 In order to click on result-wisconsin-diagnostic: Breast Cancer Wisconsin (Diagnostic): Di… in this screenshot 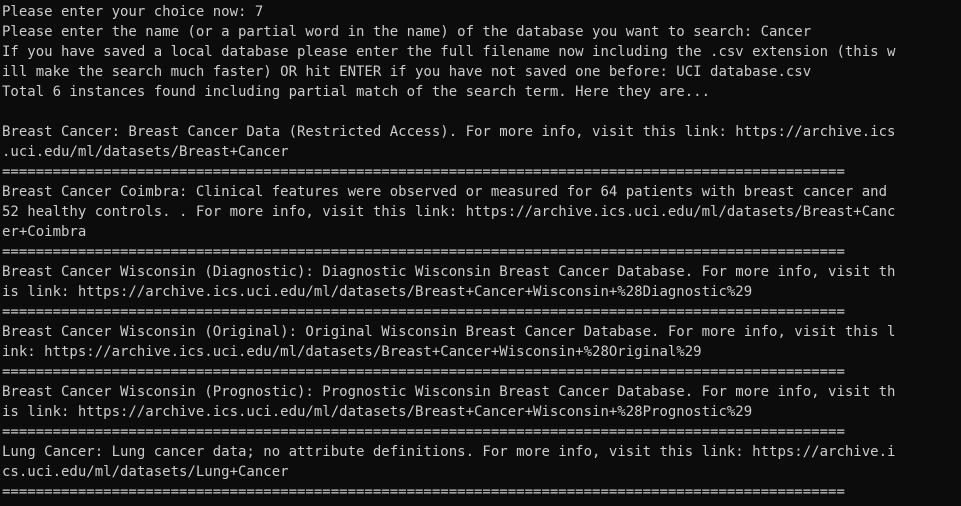, I will do `click(449, 272)`.